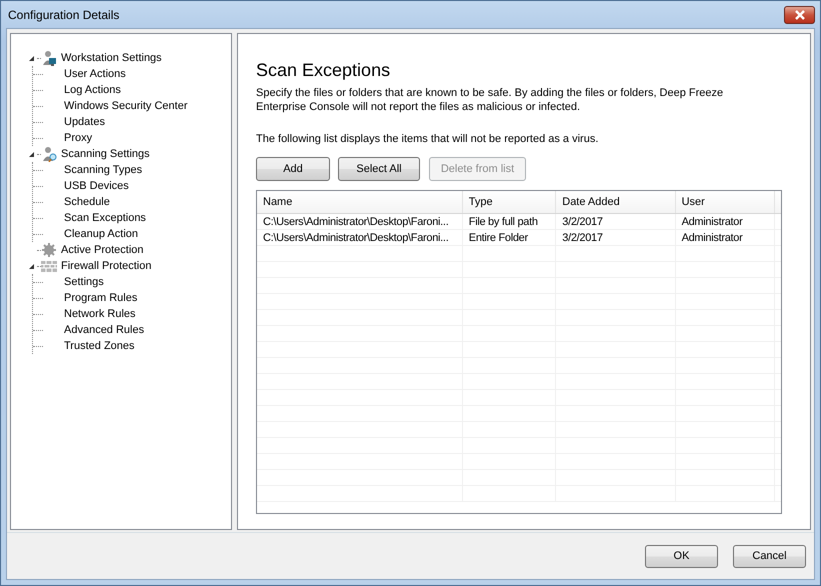 The image size is (821, 586). I want to click on description-text: Specify the files or folders that are known to be safe. By adding the files or folders, Deep Freeze Enterprise Console will not report the files as malicious or infected., so click(490, 100).